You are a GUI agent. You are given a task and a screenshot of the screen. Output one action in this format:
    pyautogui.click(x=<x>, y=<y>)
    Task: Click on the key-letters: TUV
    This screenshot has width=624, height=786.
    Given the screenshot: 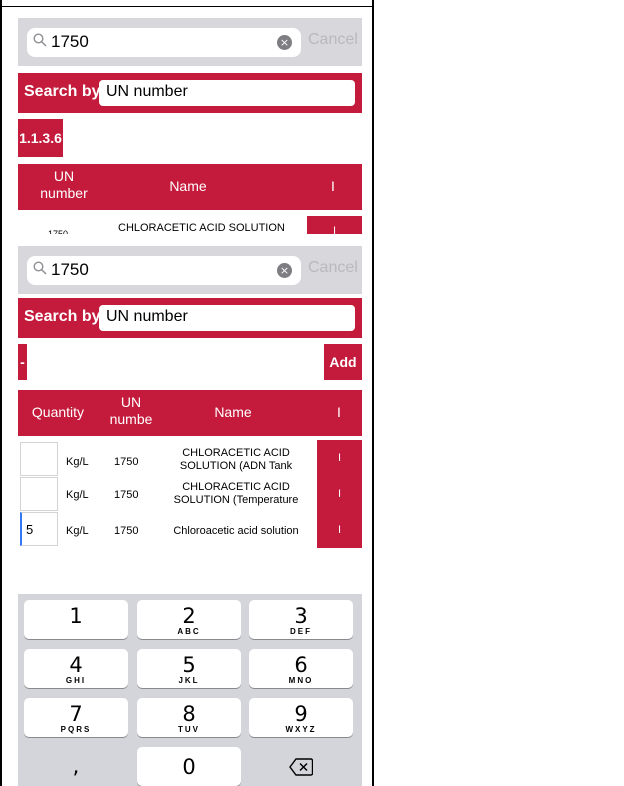 What is the action you would take?
    pyautogui.click(x=189, y=729)
    